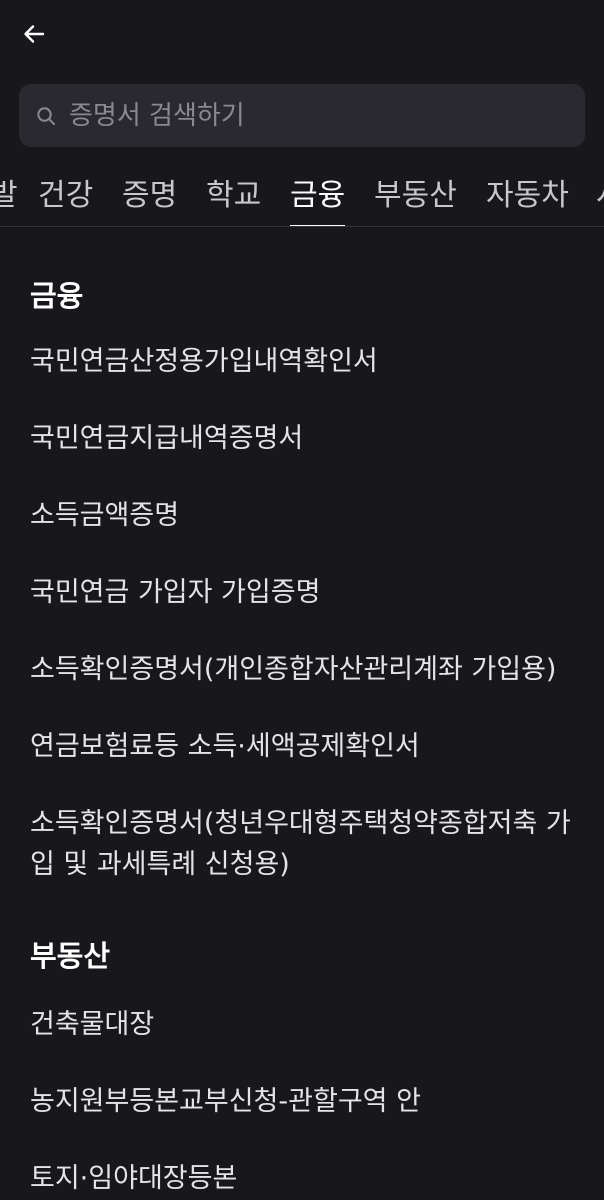  Describe the element at coordinates (305, 361) in the screenshot. I see `list-item: 국민연금산정용가입내역확인서` at that location.